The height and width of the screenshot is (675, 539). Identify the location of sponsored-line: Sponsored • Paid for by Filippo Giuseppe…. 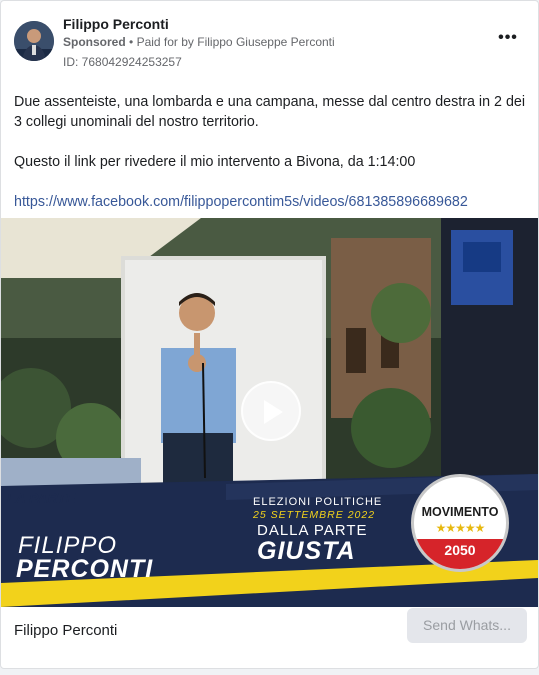
(199, 42).